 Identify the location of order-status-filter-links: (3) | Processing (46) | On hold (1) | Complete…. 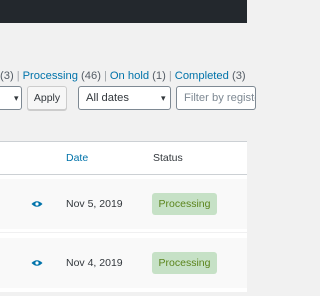
(123, 76).